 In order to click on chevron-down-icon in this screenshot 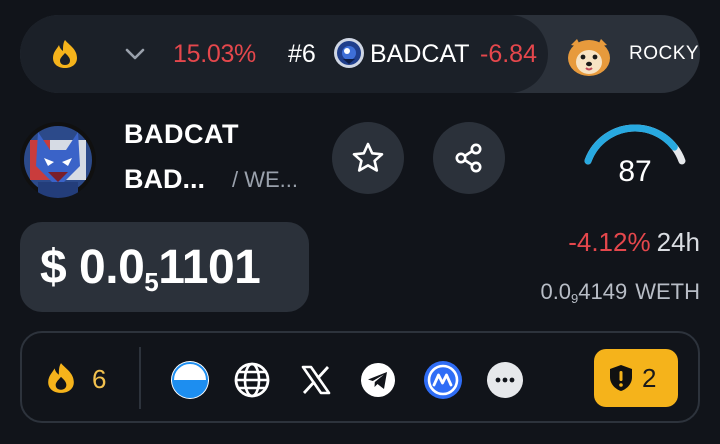, I will do `click(135, 54)`.